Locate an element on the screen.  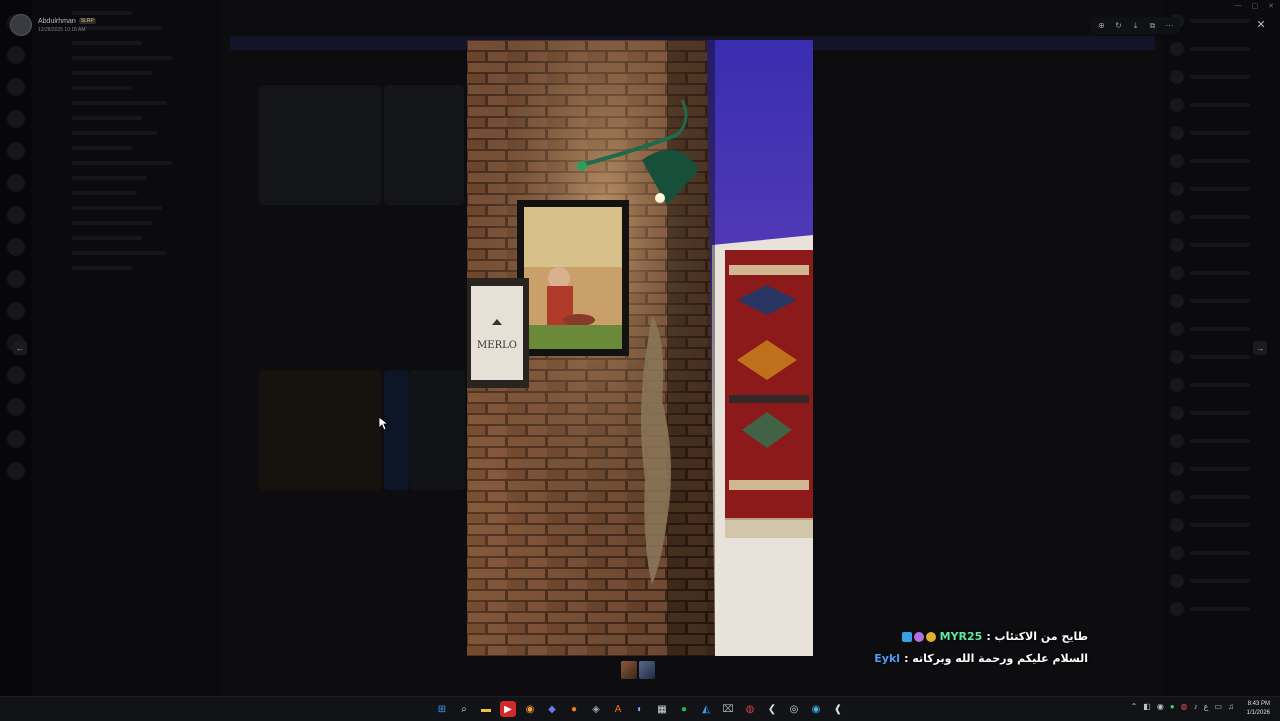
app-icon: ❰ is located at coordinates (838, 709).